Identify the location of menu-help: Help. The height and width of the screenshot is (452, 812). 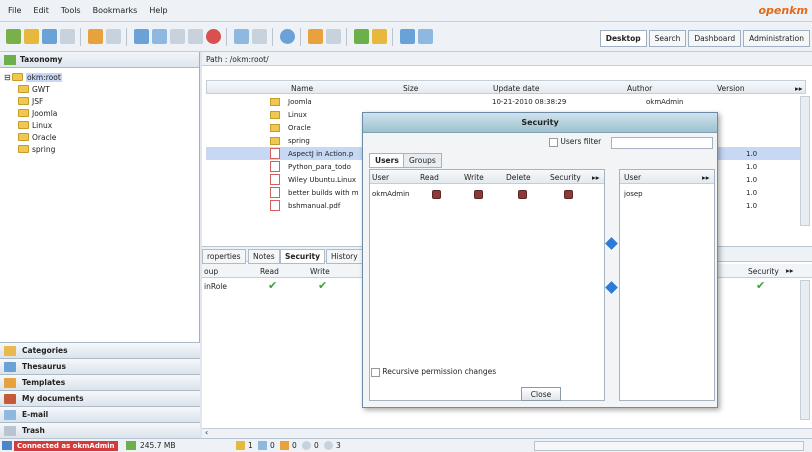
(158, 10).